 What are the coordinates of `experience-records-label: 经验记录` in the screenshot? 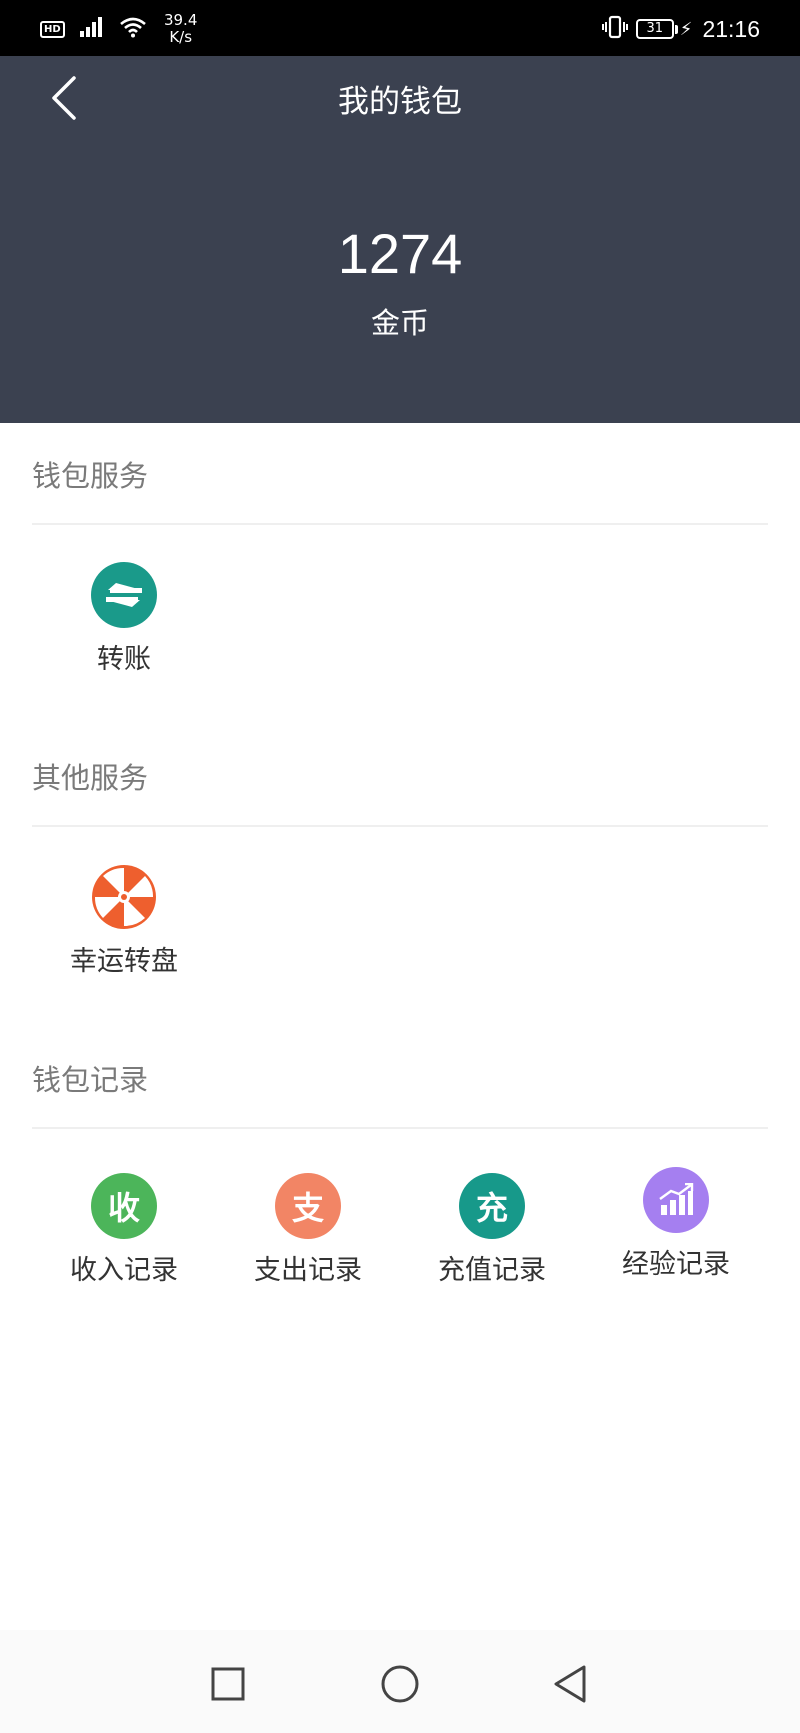 It's located at (676, 1264).